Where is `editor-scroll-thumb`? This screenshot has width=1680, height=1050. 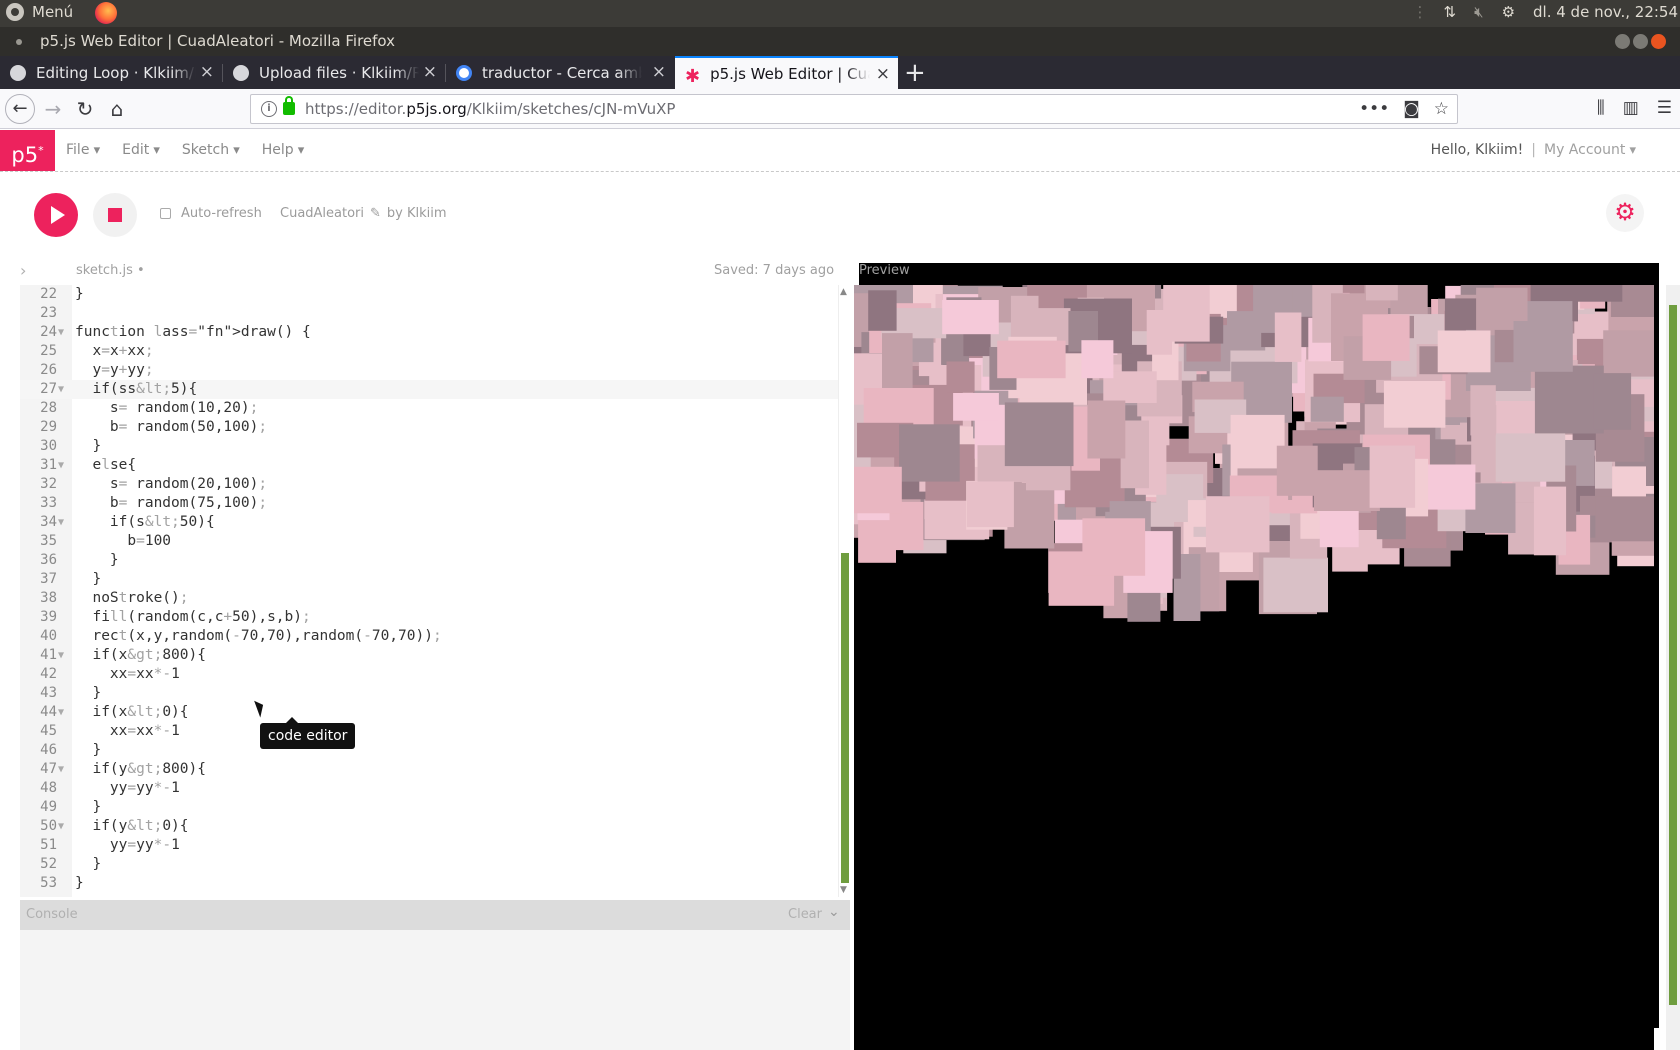
editor-scroll-thumb is located at coordinates (845, 718).